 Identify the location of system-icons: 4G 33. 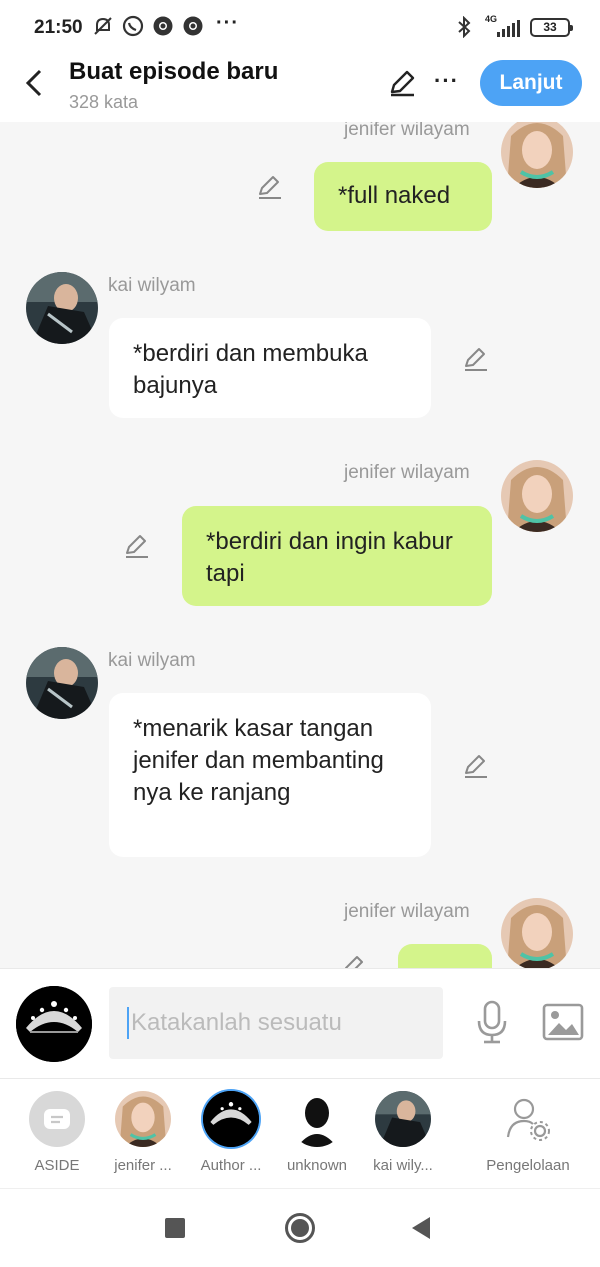
(513, 26).